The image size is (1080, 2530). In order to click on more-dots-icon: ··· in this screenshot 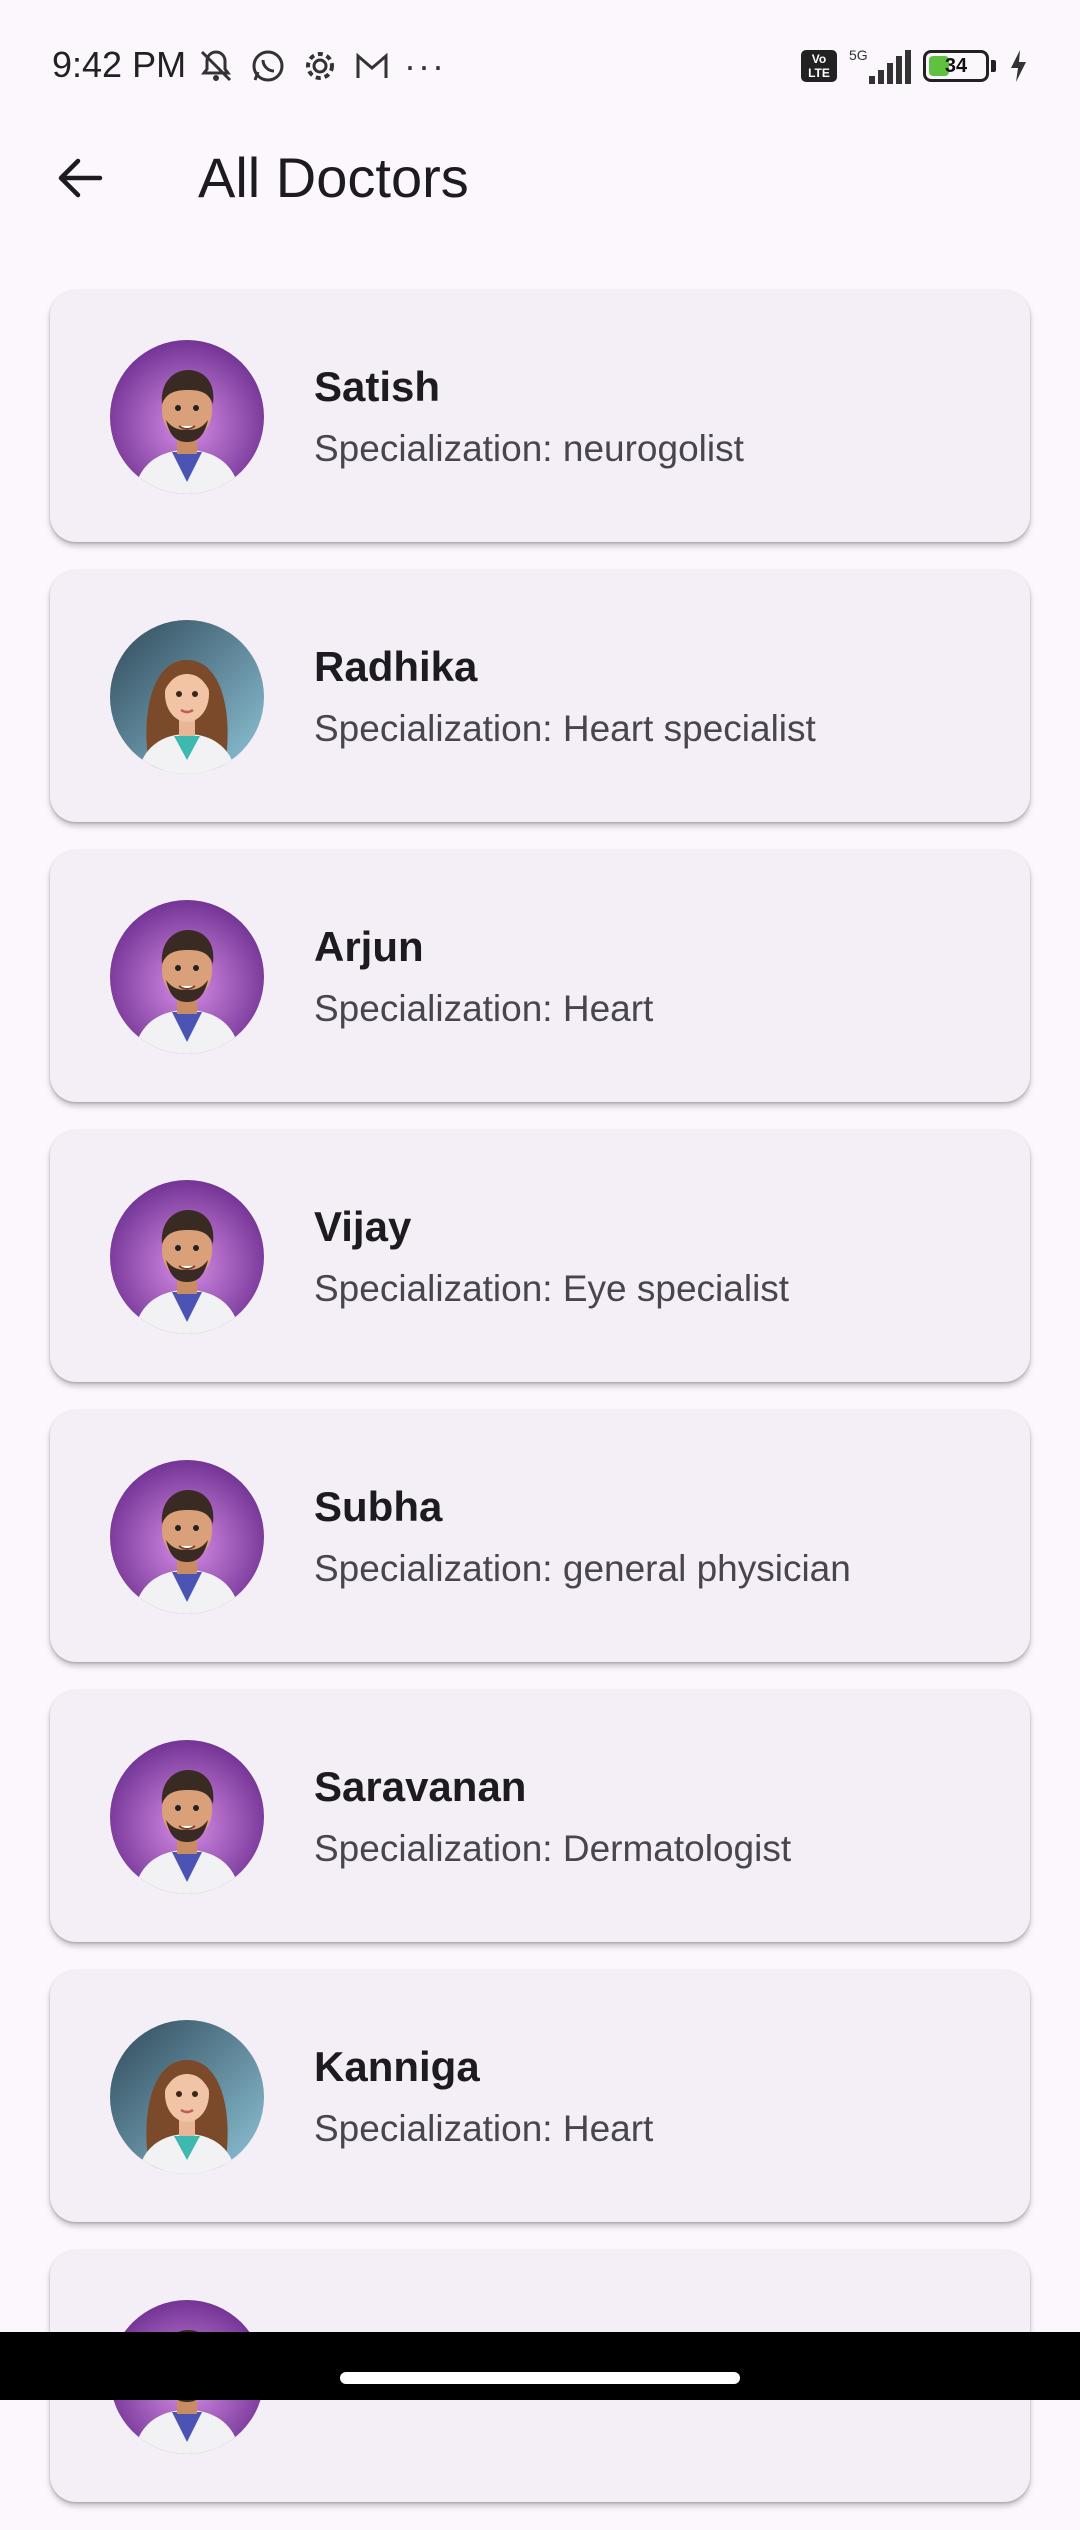, I will do `click(425, 65)`.